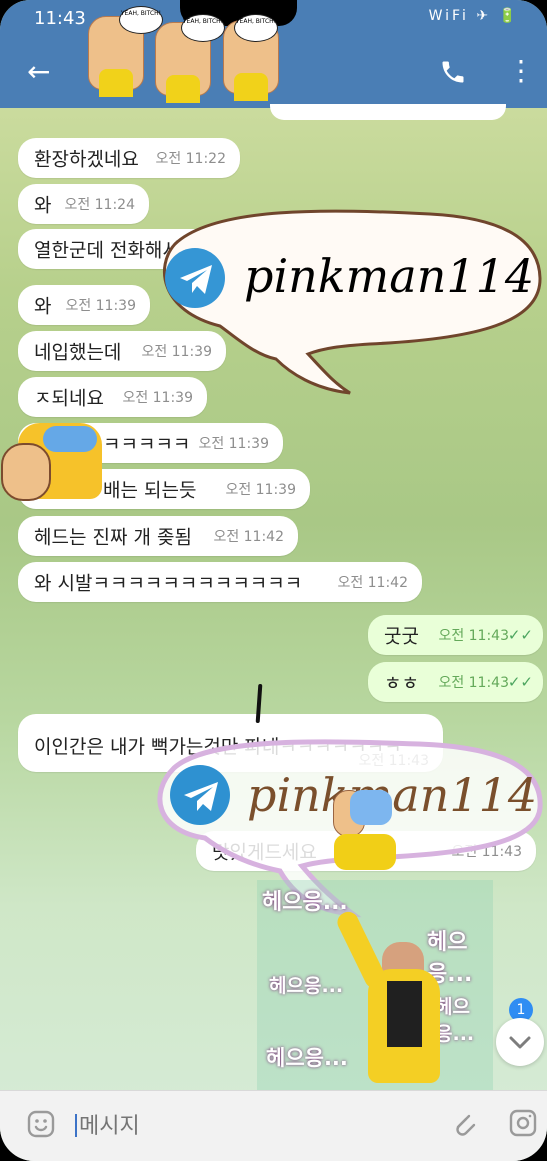 The image size is (547, 1161). What do you see at coordinates (112, 397) in the screenshot?
I see `incoming-message: ㅈ되네요 오전 11:39` at bounding box center [112, 397].